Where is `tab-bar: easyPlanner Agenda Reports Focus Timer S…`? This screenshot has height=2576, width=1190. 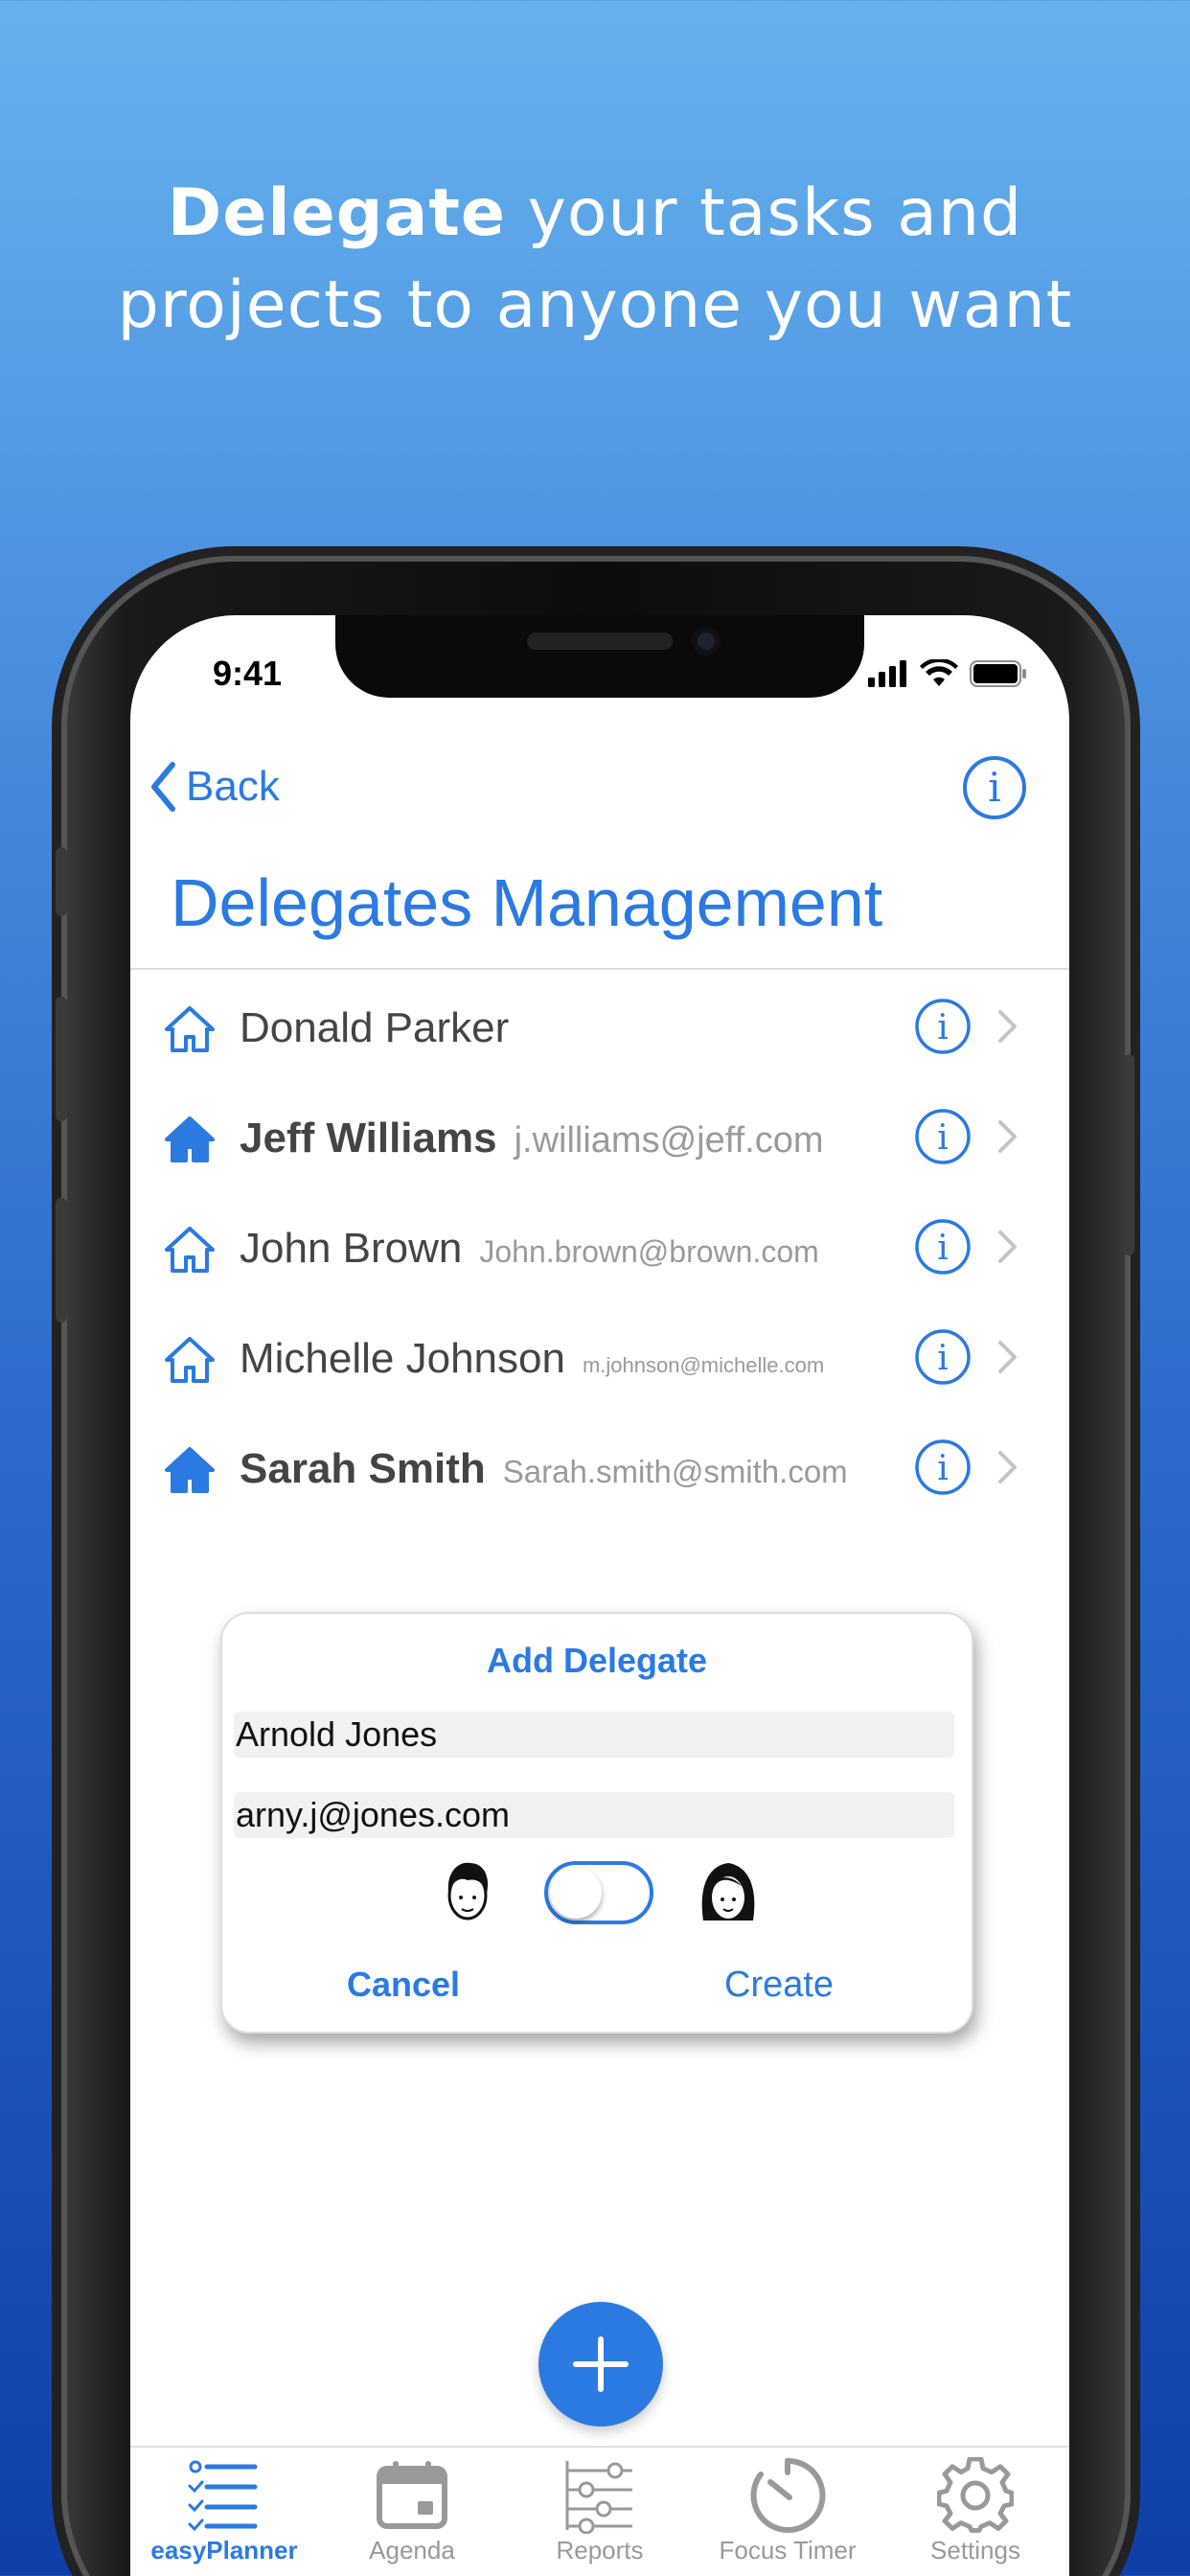
tab-bar: easyPlanner Agenda Reports Focus Timer S… is located at coordinates (600, 2511).